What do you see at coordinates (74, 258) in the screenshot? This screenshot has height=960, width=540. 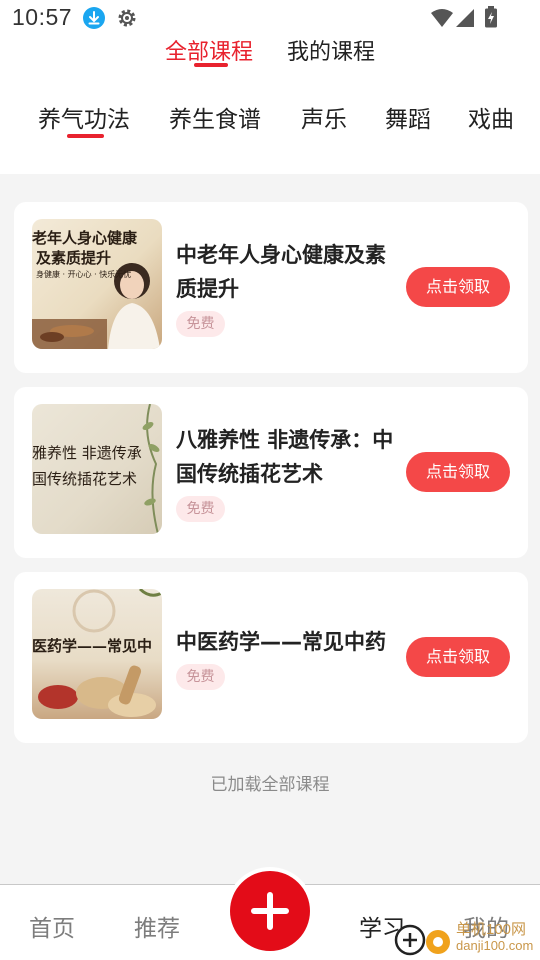 I see `thumbnail-text: 及素质提升` at bounding box center [74, 258].